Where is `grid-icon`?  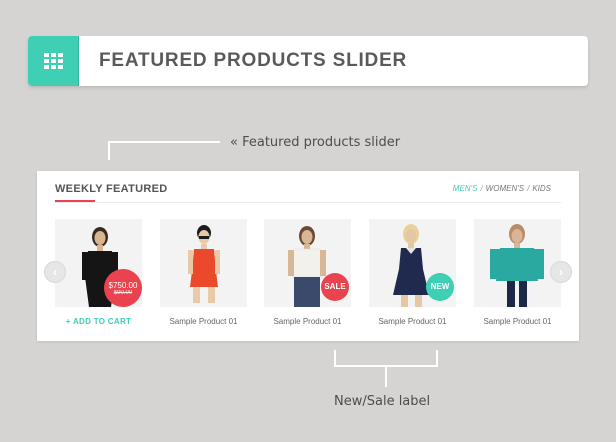 grid-icon is located at coordinates (53, 61).